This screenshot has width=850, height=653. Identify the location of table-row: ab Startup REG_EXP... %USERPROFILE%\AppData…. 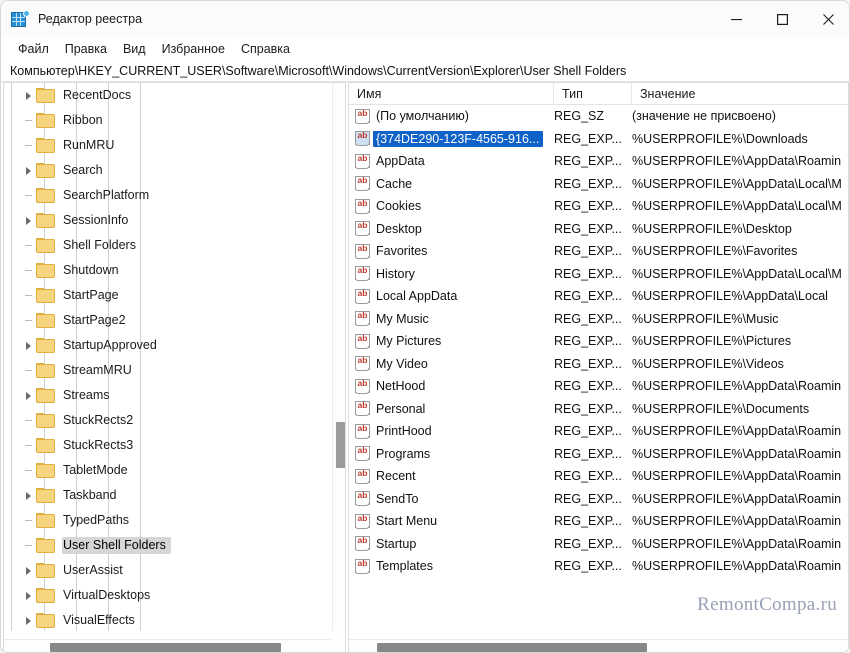
(598, 544).